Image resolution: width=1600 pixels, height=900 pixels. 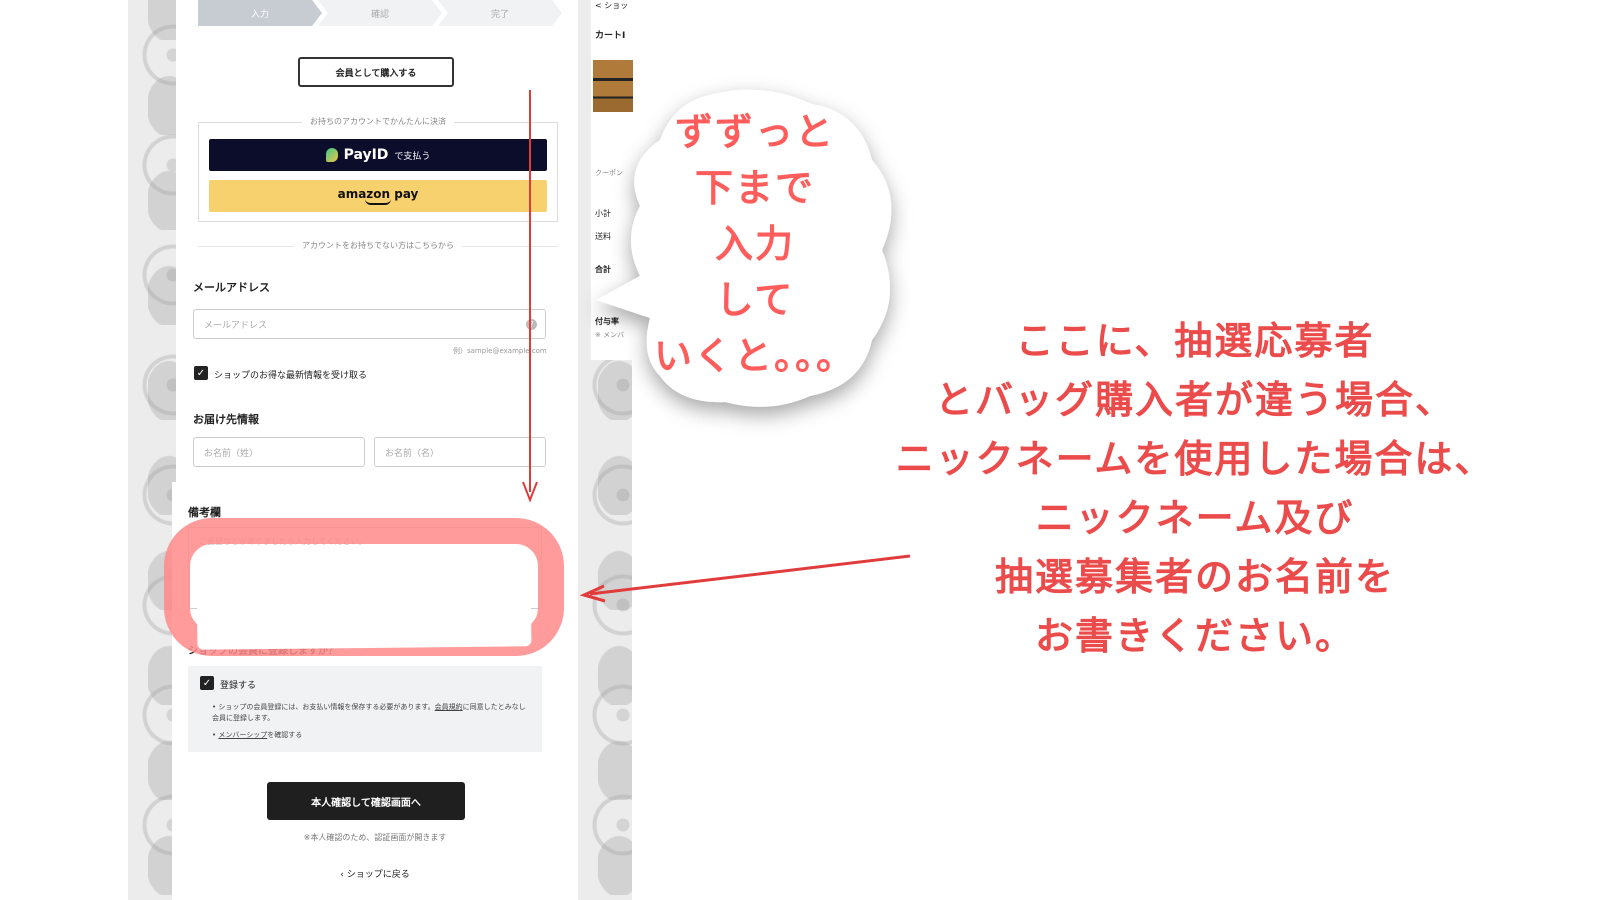 I want to click on payid-wordmark: PayID, so click(x=366, y=155).